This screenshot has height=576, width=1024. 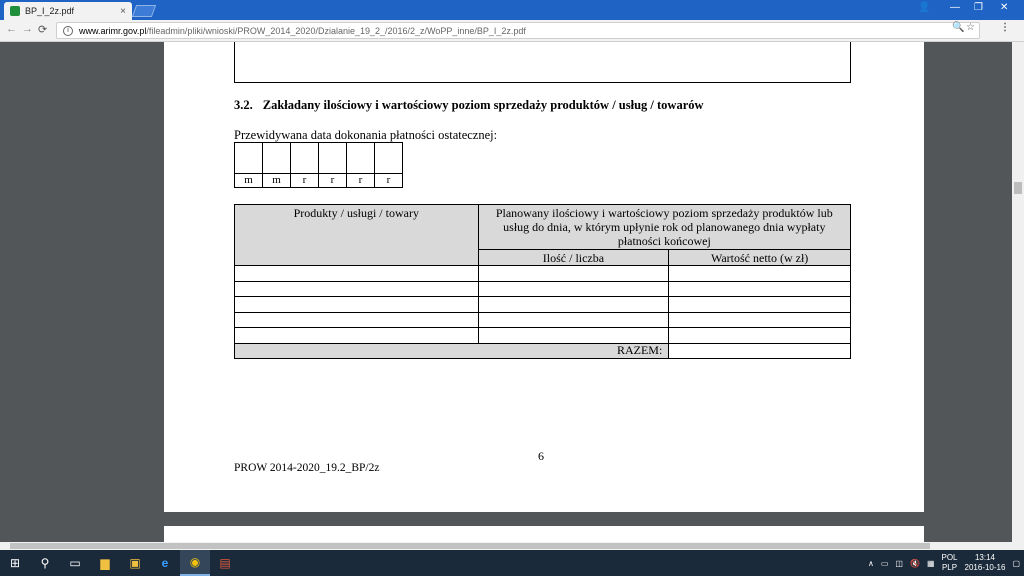 I want to click on new-tab-button, so click(x=144, y=11).